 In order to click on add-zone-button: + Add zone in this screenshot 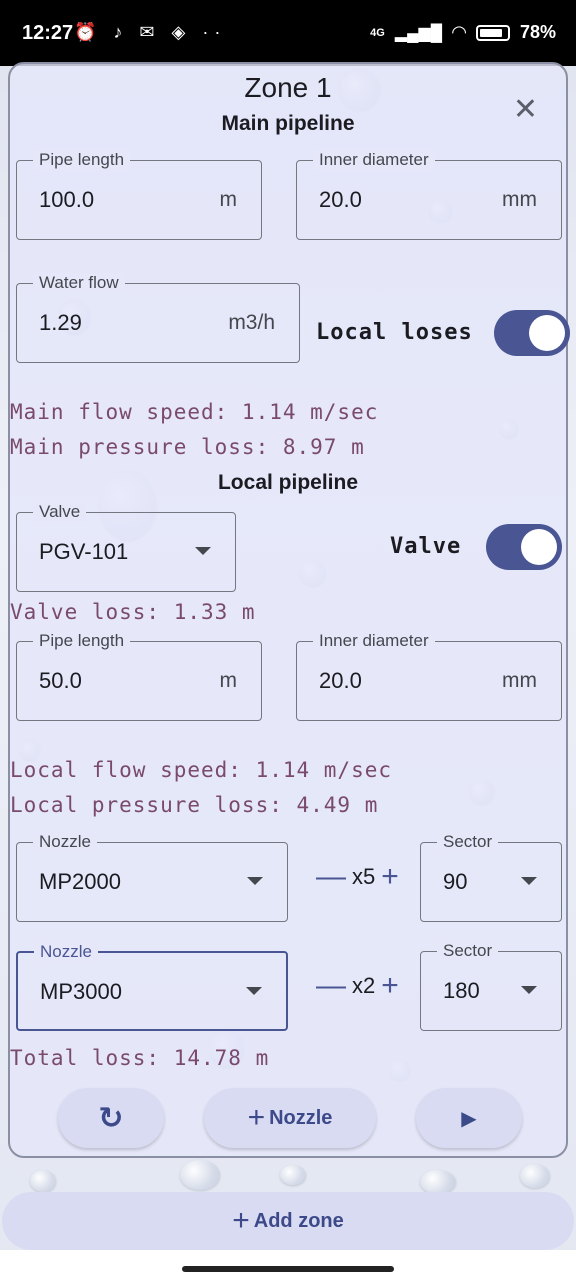, I will do `click(288, 1221)`.